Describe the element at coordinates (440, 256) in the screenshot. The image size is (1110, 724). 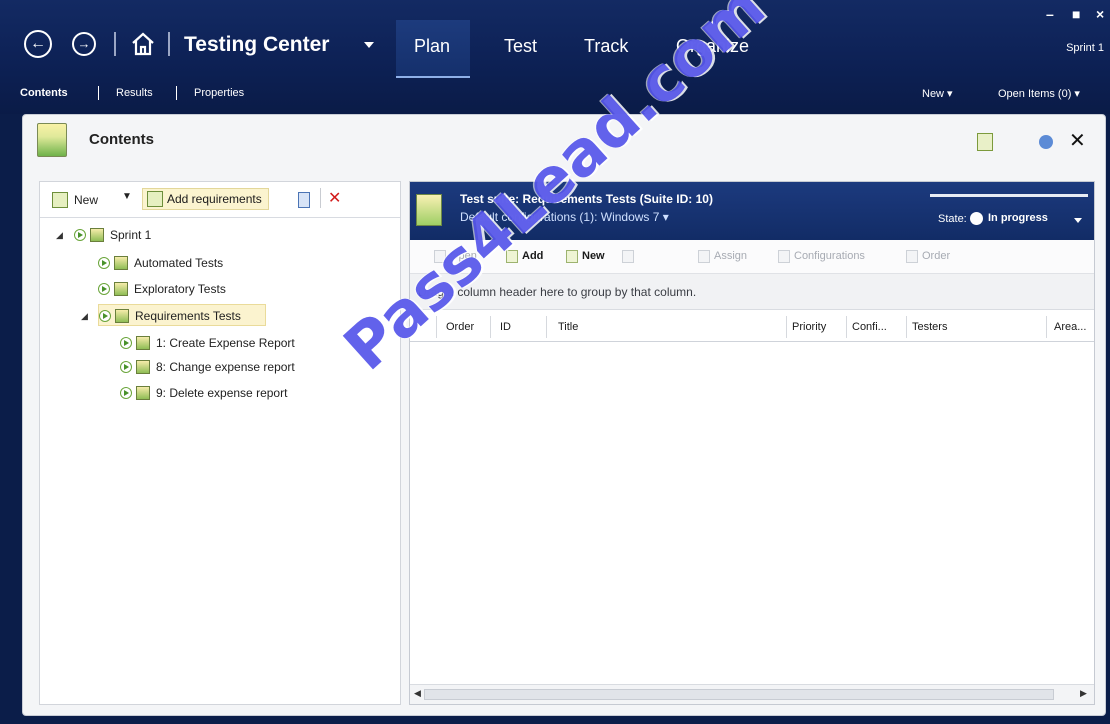
I see `open-icon` at that location.